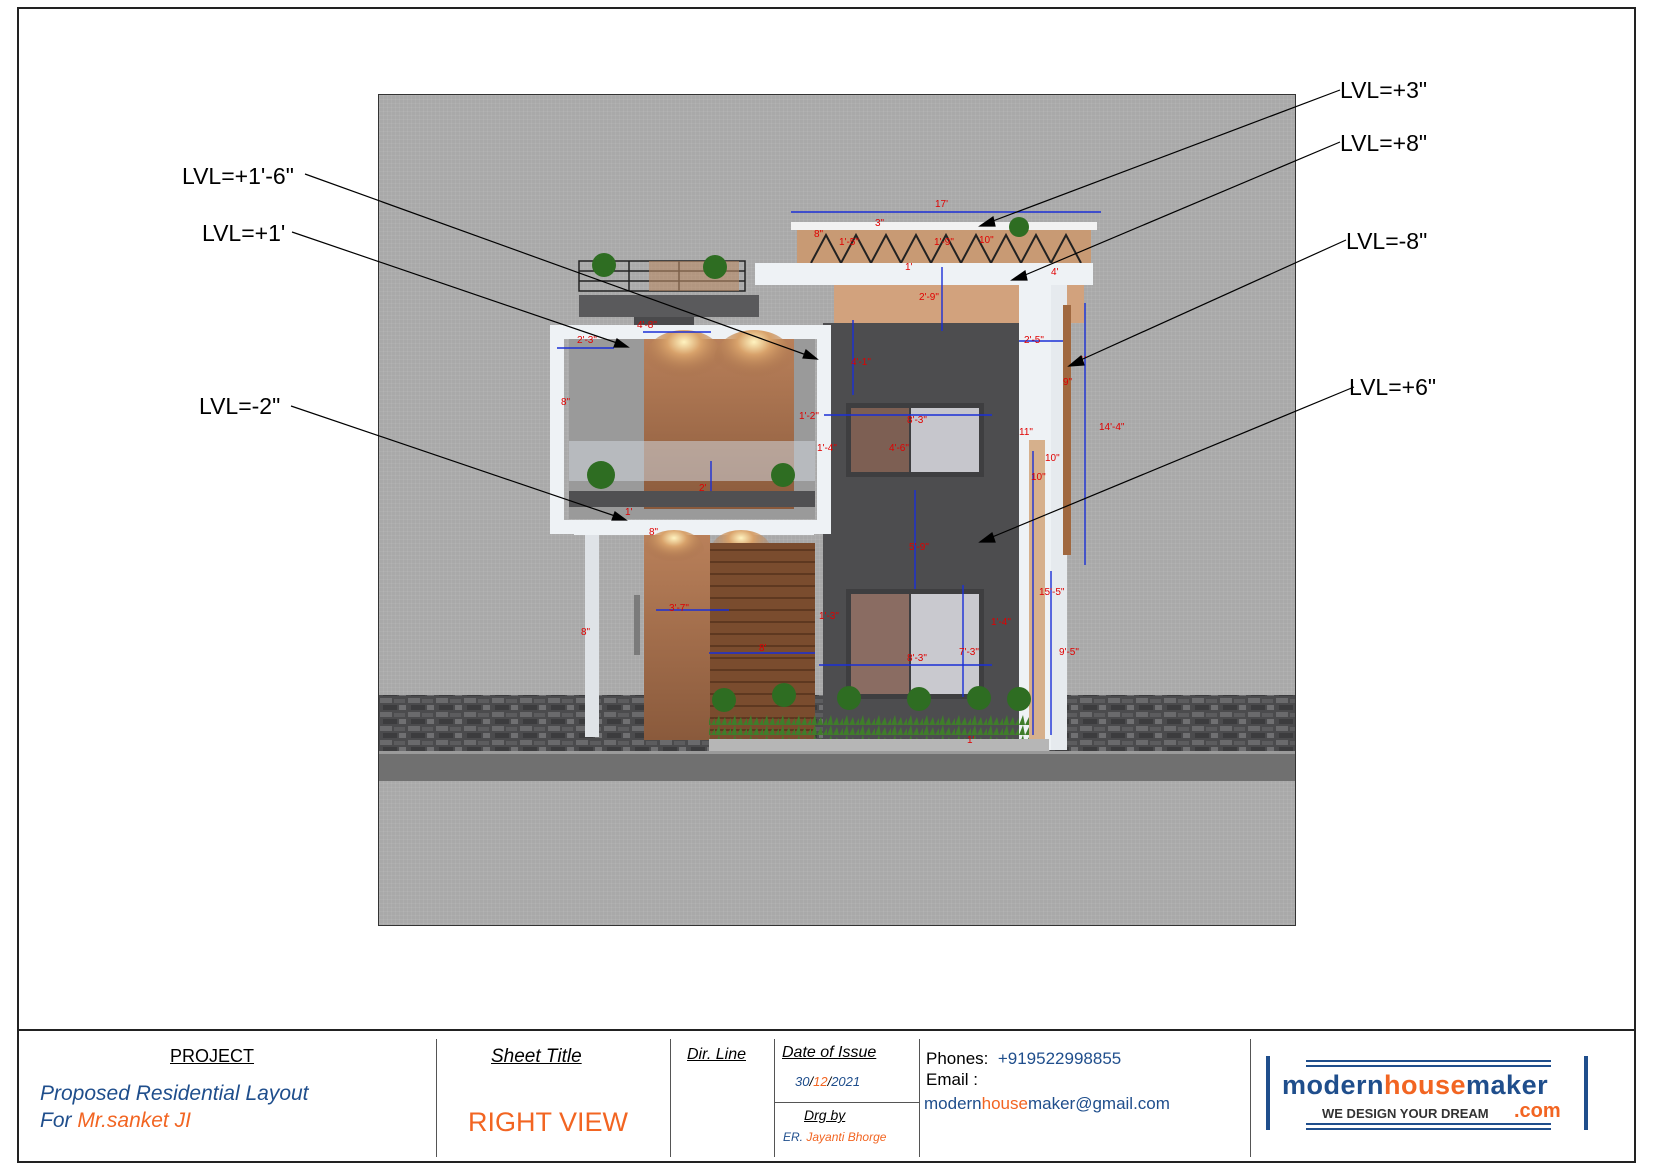 This screenshot has width=1653, height=1168. What do you see at coordinates (1393, 387) in the screenshot?
I see `level-label-plus-6: LVL=+6"` at bounding box center [1393, 387].